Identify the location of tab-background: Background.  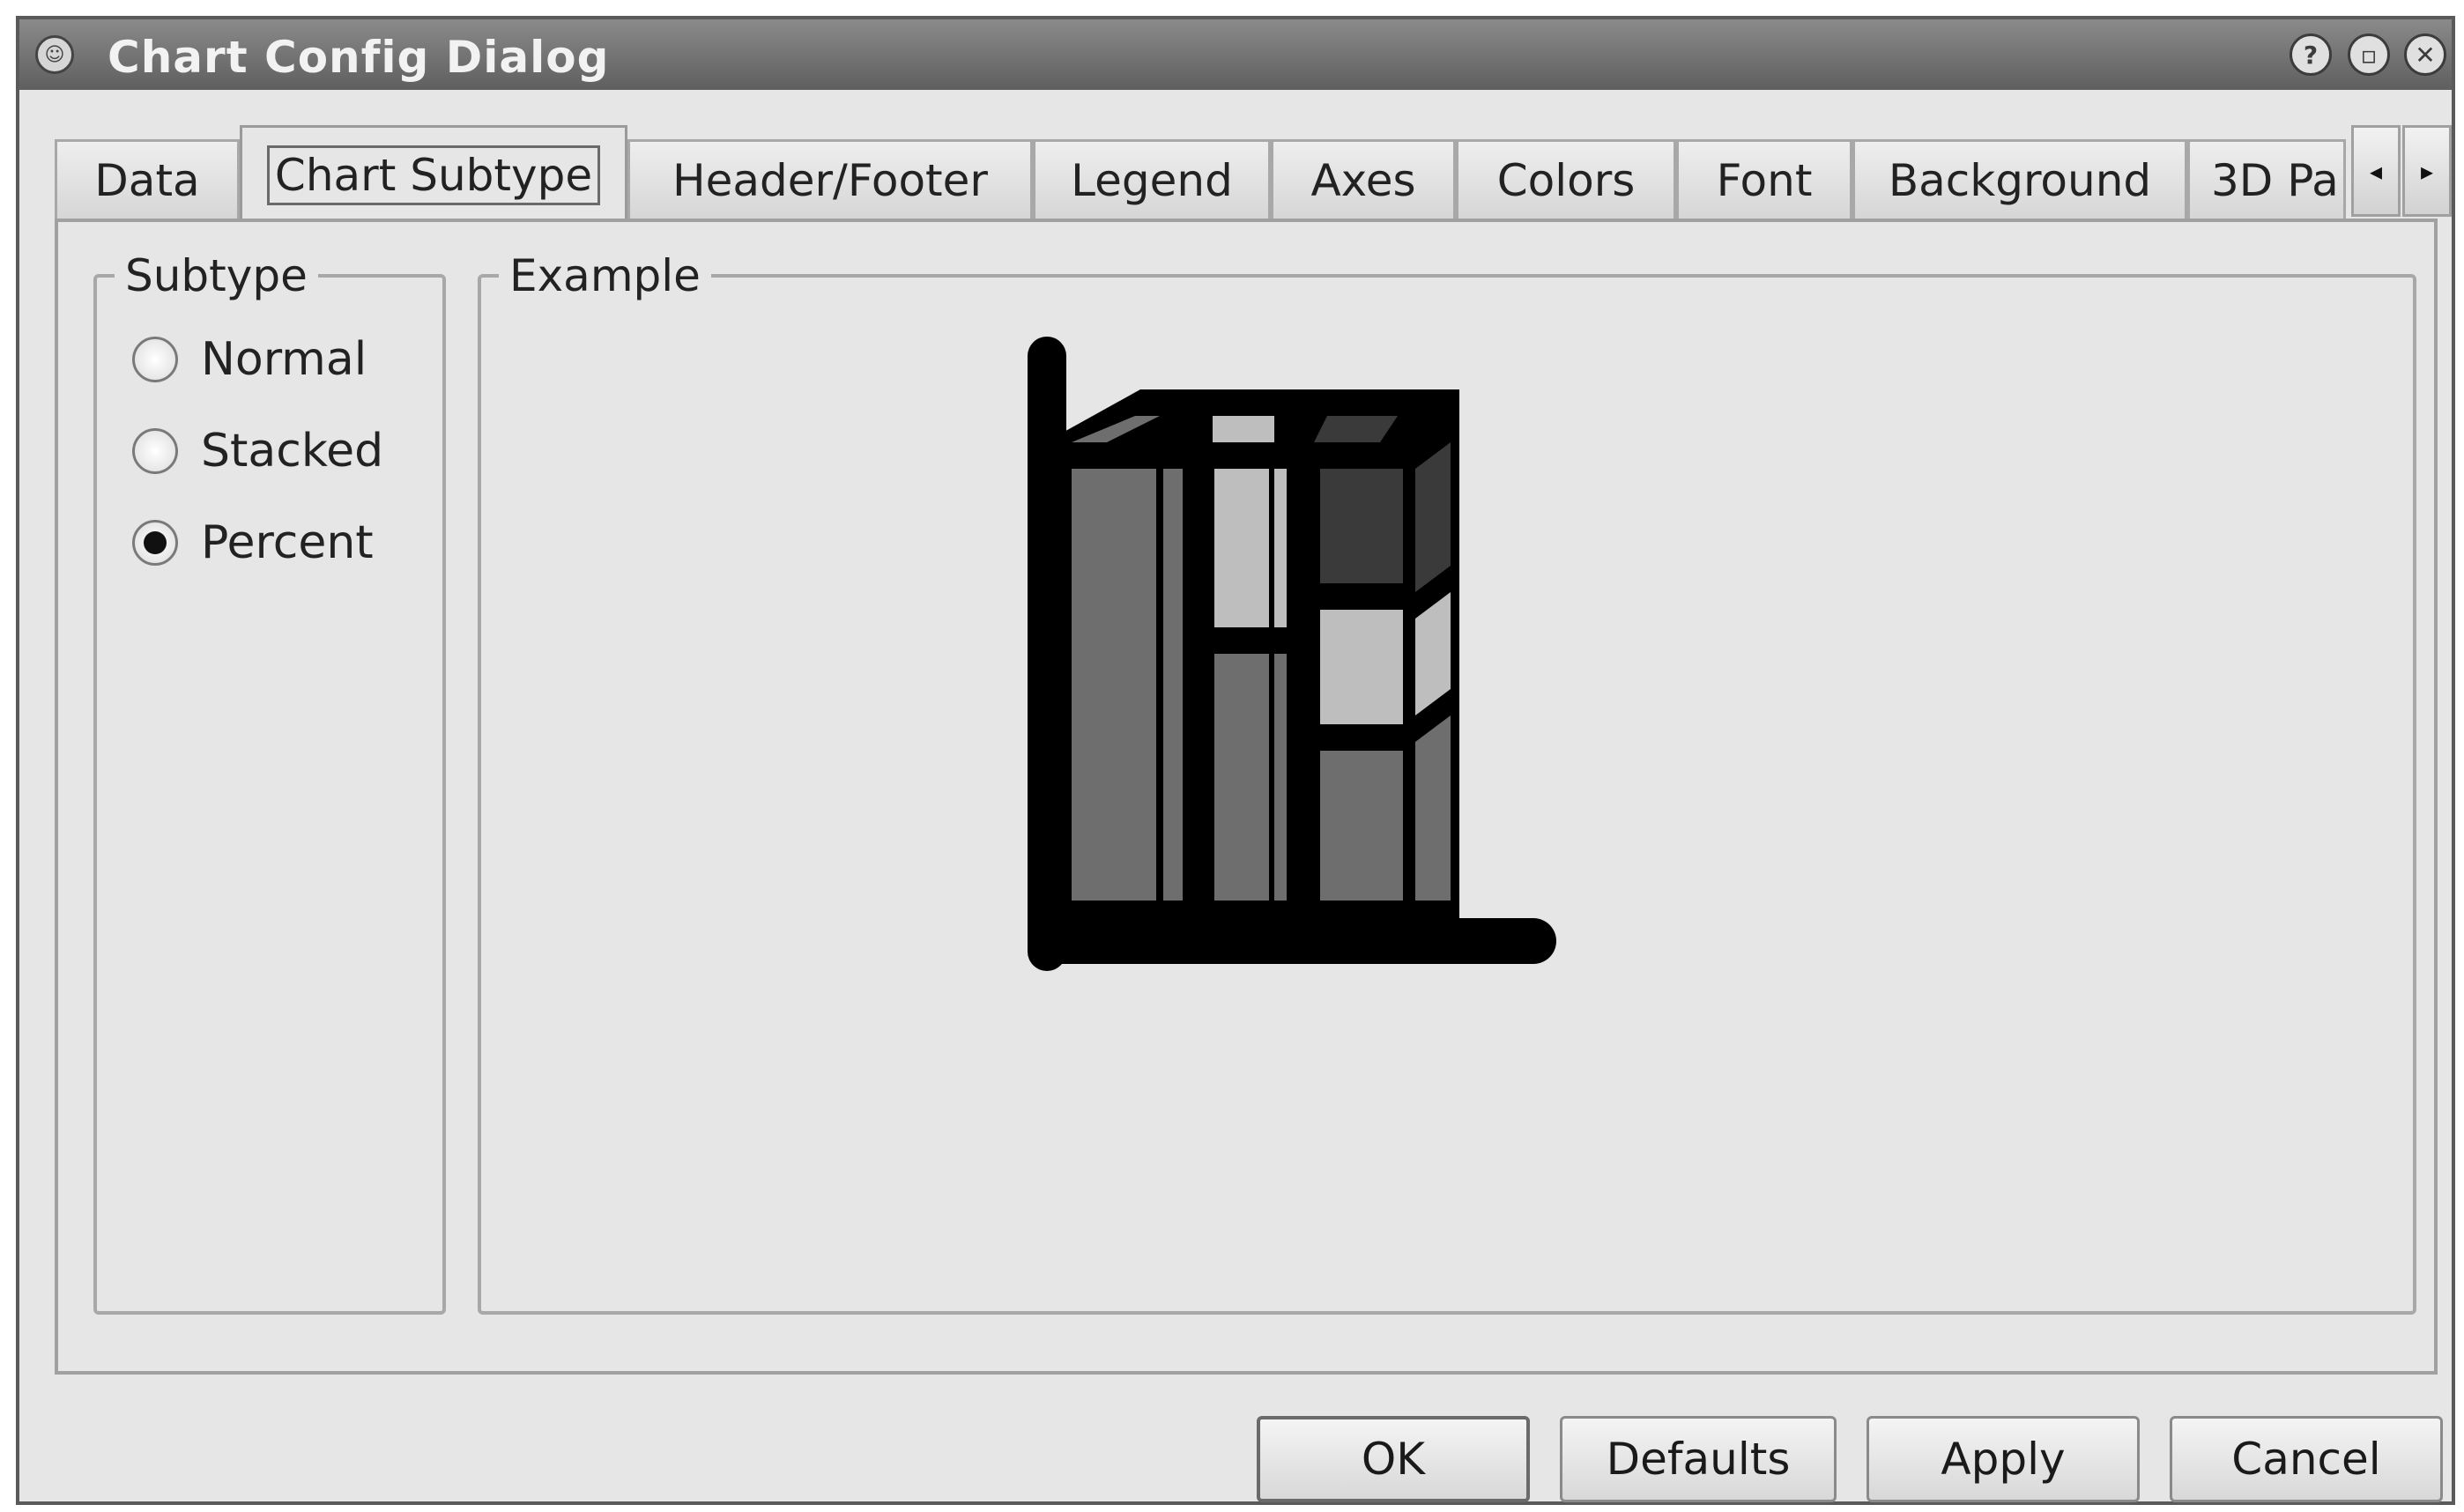
(2019, 179).